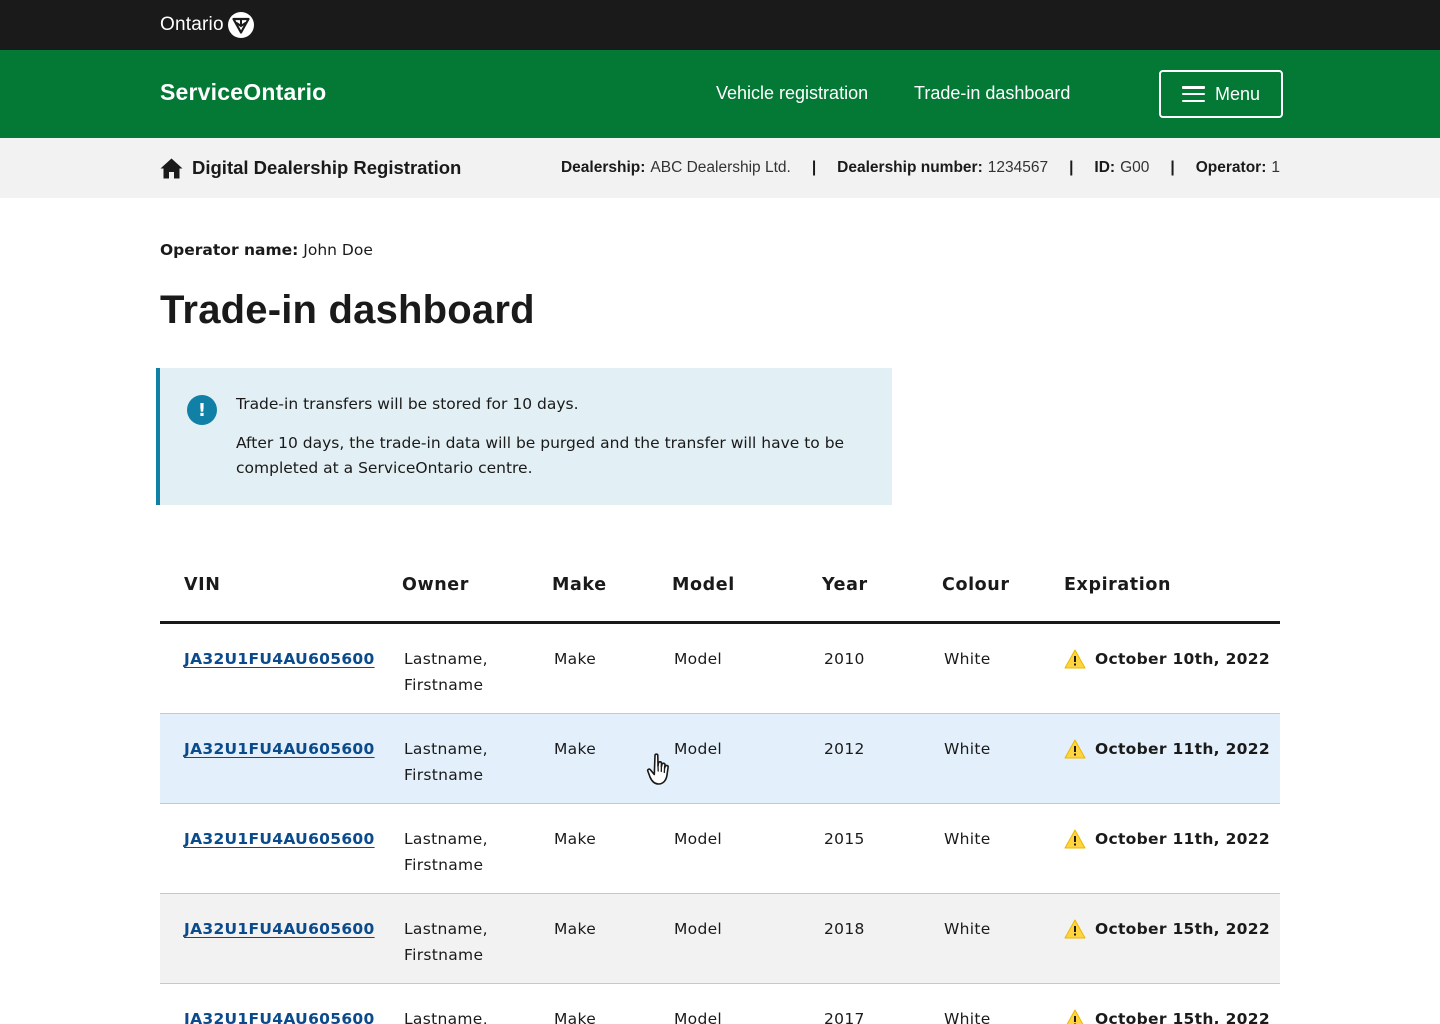 This screenshot has width=1440, height=1024. I want to click on home-link: Digital Dealership Registration, so click(310, 168).